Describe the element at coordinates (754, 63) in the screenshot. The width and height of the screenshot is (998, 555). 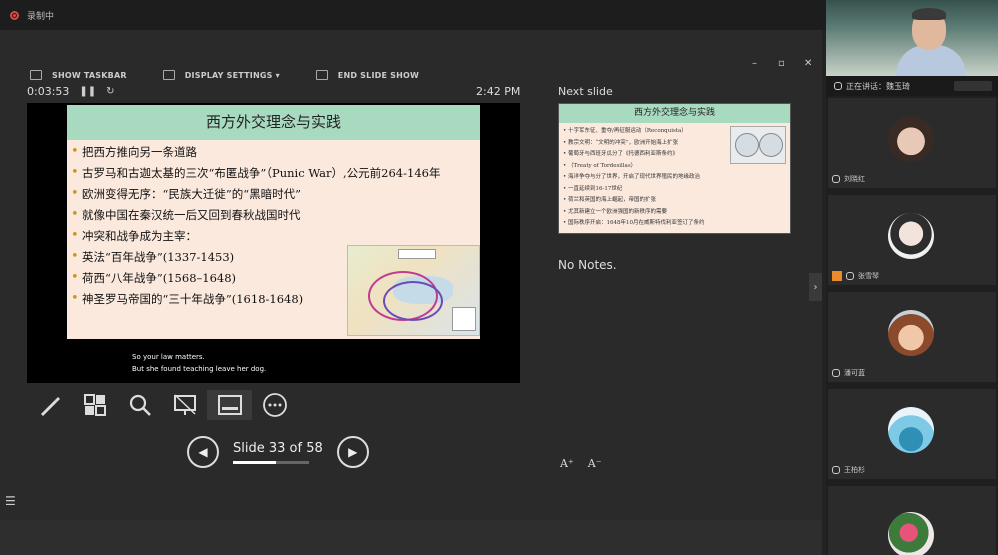
I see `minimize-icon: –` at that location.